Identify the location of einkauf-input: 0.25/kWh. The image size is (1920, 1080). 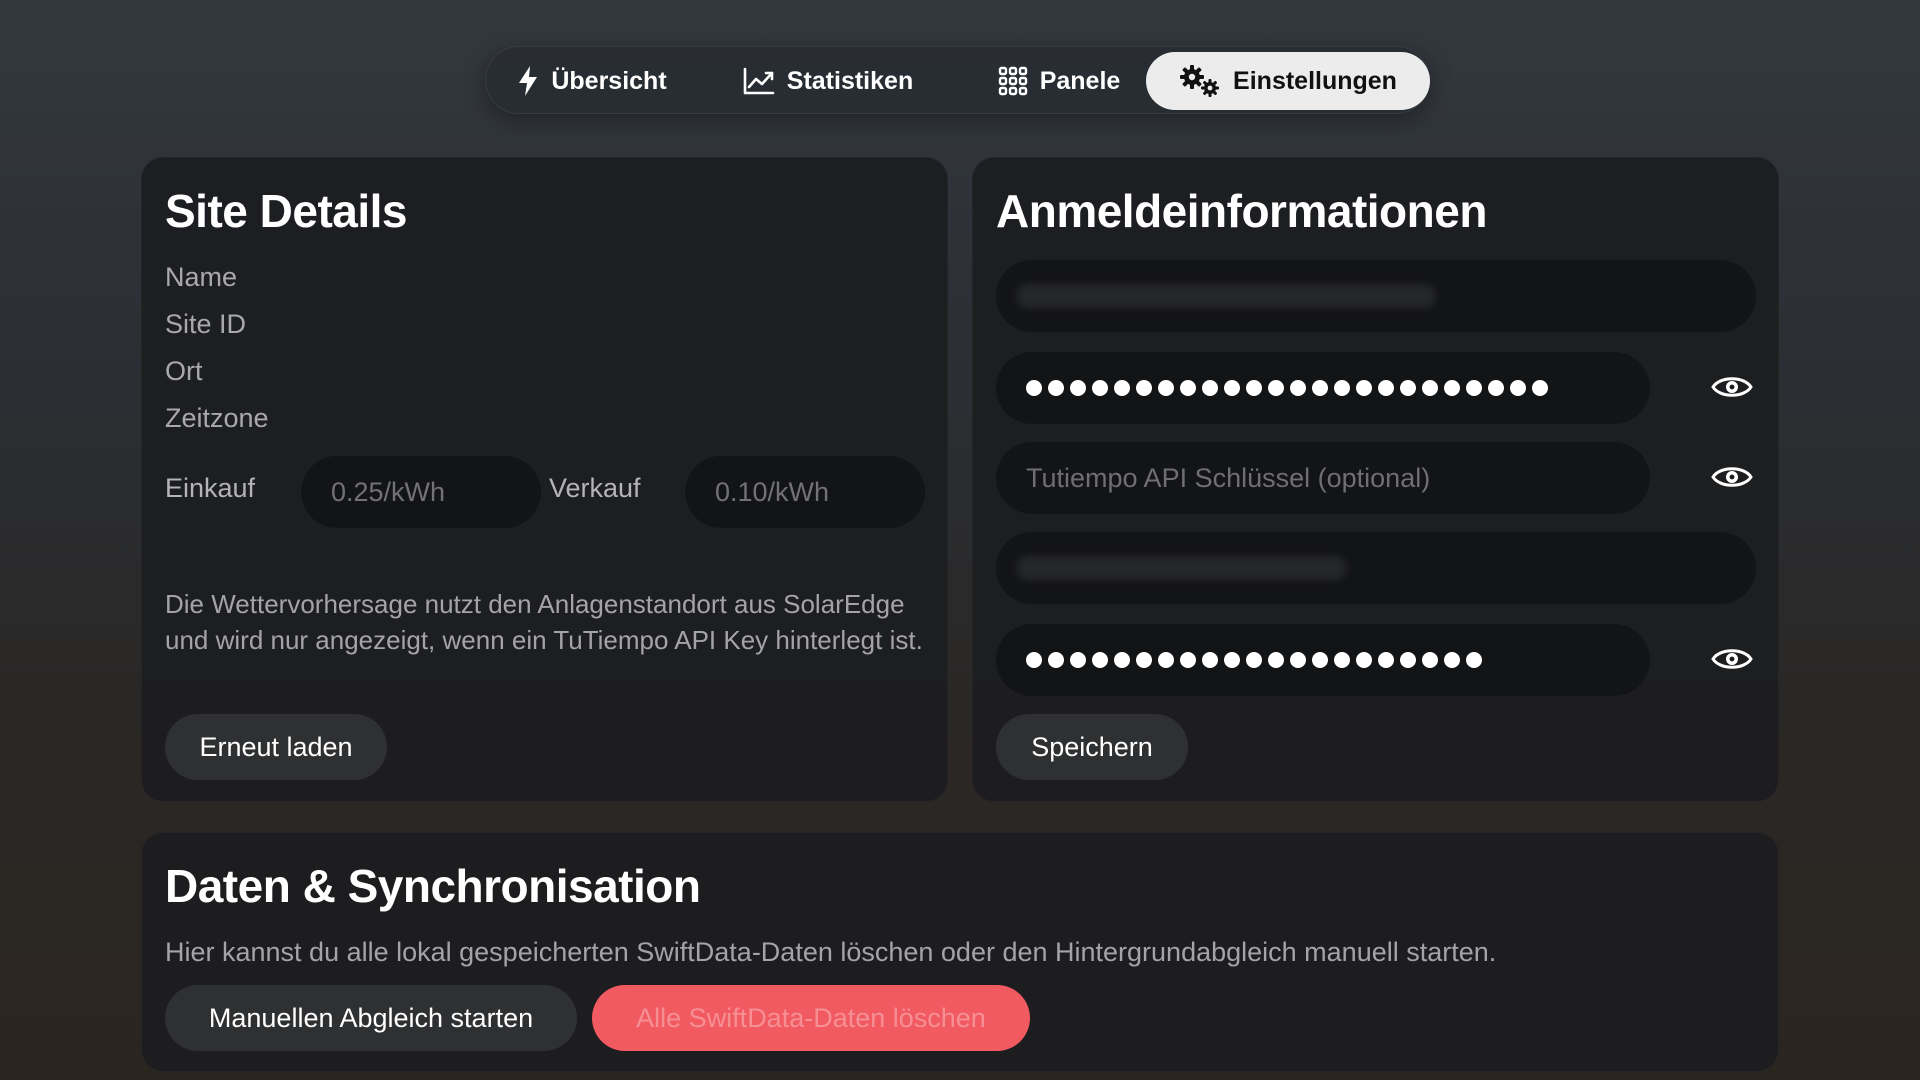
(421, 492).